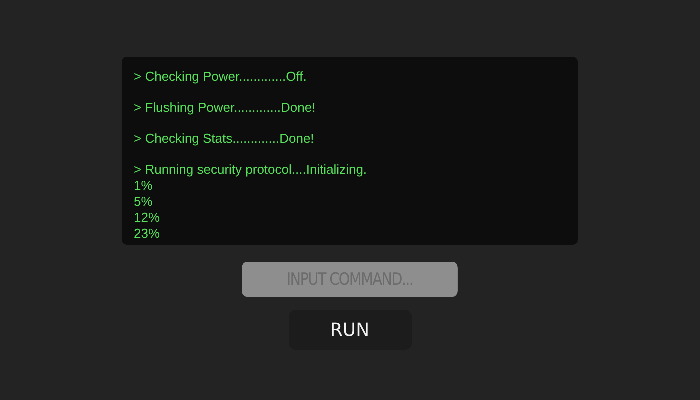  What do you see at coordinates (148, 218) in the screenshot?
I see `console-line: 12%` at bounding box center [148, 218].